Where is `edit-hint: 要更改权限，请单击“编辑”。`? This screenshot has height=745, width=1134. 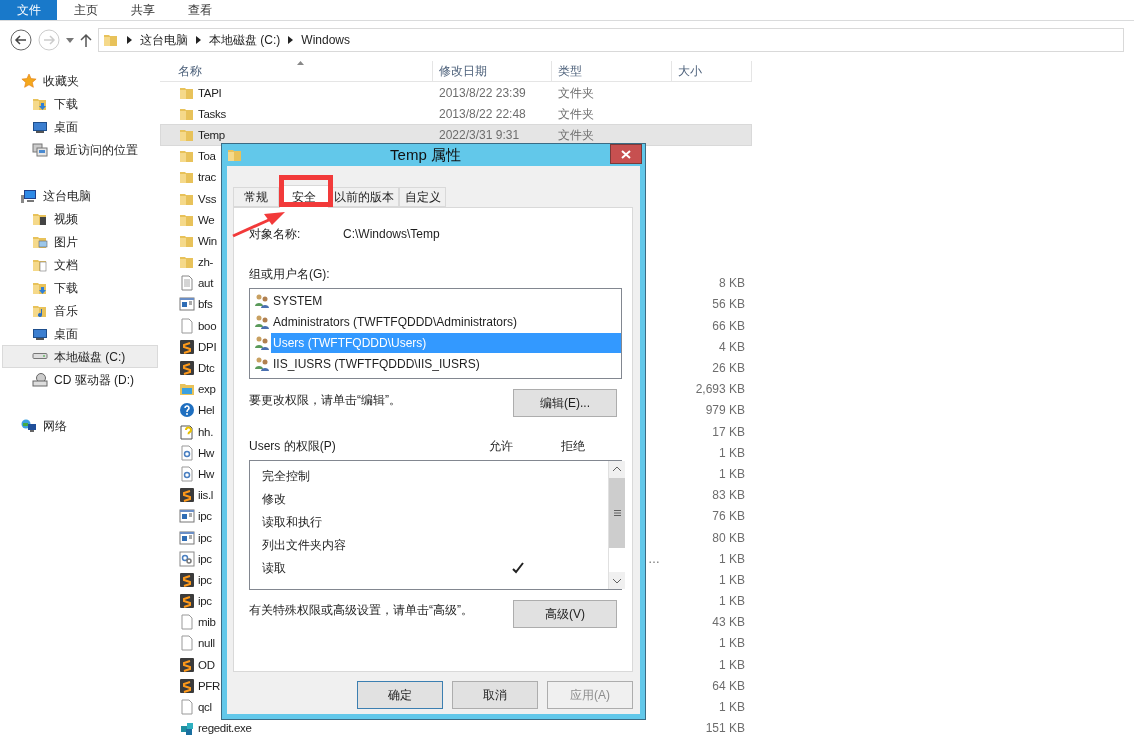
edit-hint: 要更改权限，请单击“编辑”。 is located at coordinates (325, 400).